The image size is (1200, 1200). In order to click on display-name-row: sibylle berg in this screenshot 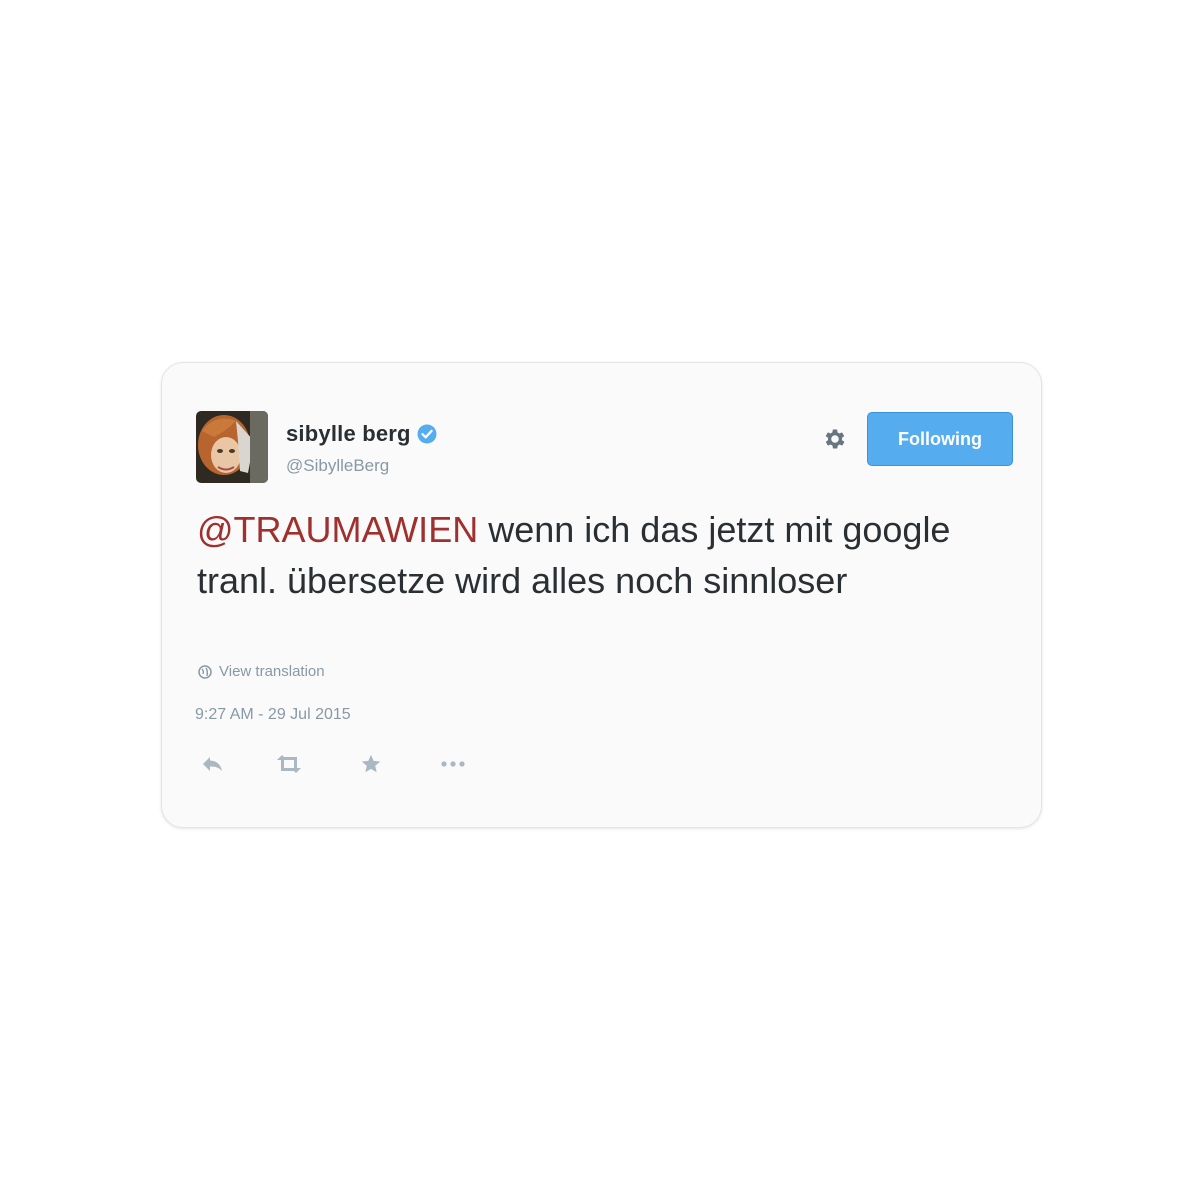, I will do `click(361, 434)`.